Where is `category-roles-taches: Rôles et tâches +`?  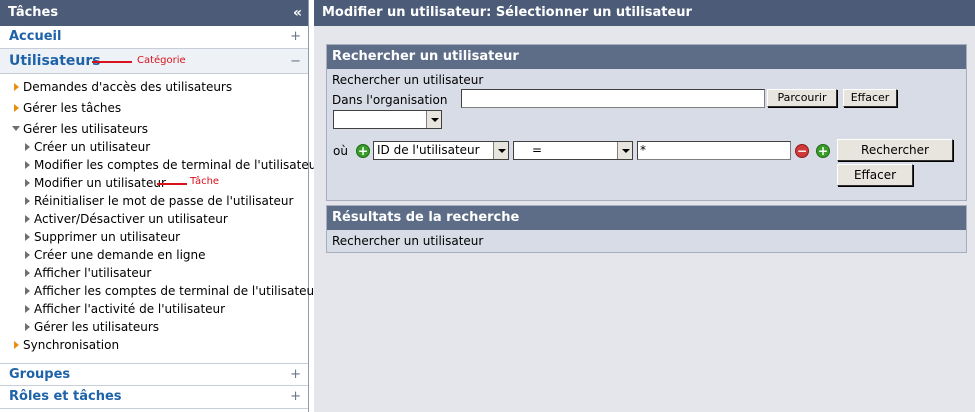 category-roles-taches: Rôles et tâches + is located at coordinates (154, 397).